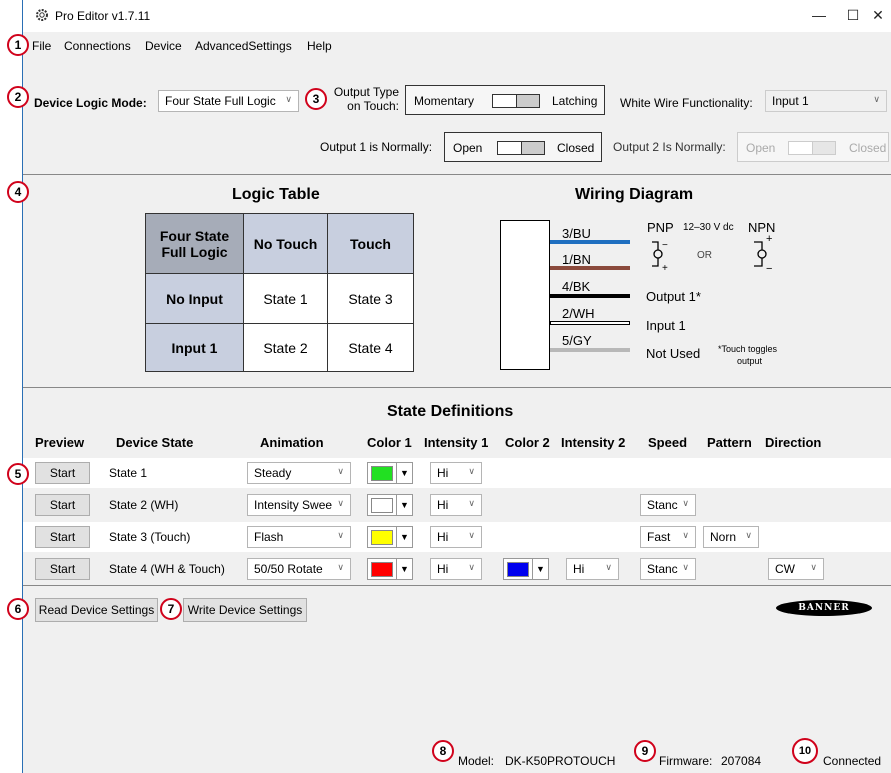  What do you see at coordinates (96, 610) in the screenshot?
I see `read-device-settings-button: Read Device Settings` at bounding box center [96, 610].